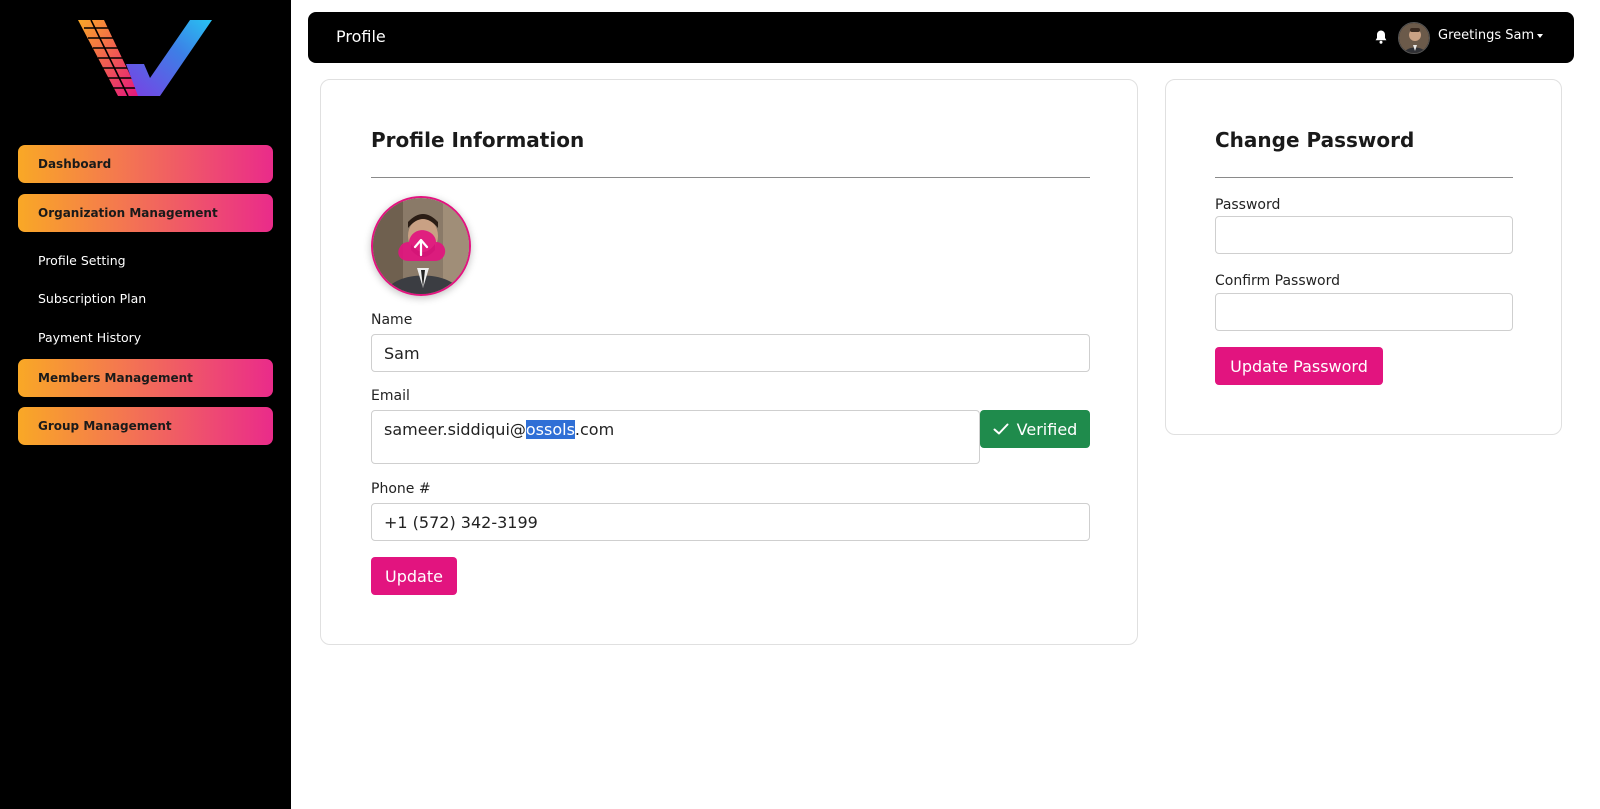  What do you see at coordinates (478, 140) in the screenshot?
I see `profile-information-title: Profile Information` at bounding box center [478, 140].